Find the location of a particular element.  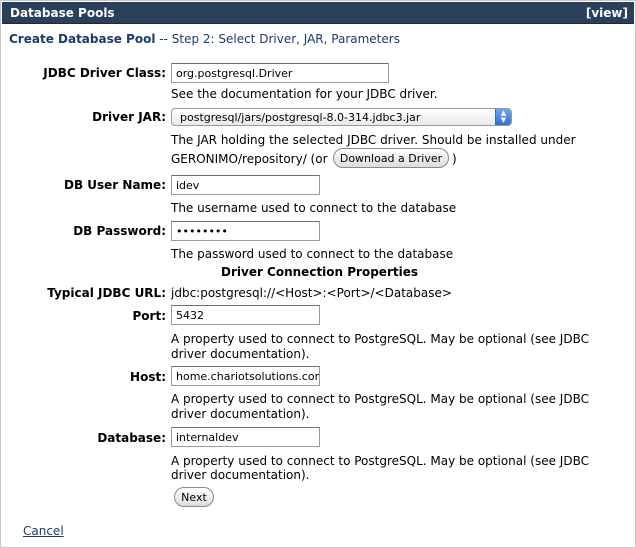

driver-jar-label: Driver JAR: is located at coordinates (129, 117).